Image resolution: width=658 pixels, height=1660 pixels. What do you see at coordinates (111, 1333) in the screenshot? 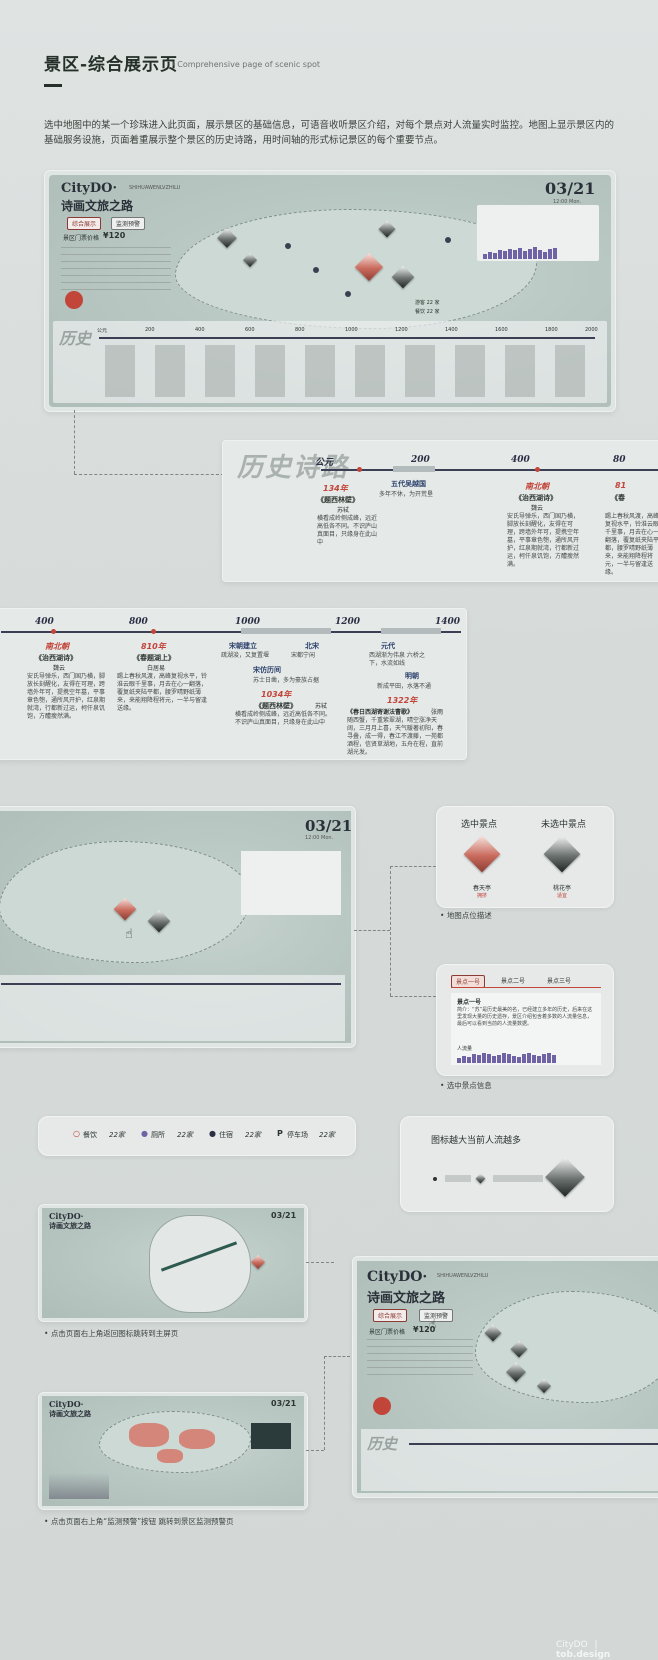
I see `main-screen-caption: • 点击页面右上角返回图标跳转到主屏页` at bounding box center [111, 1333].